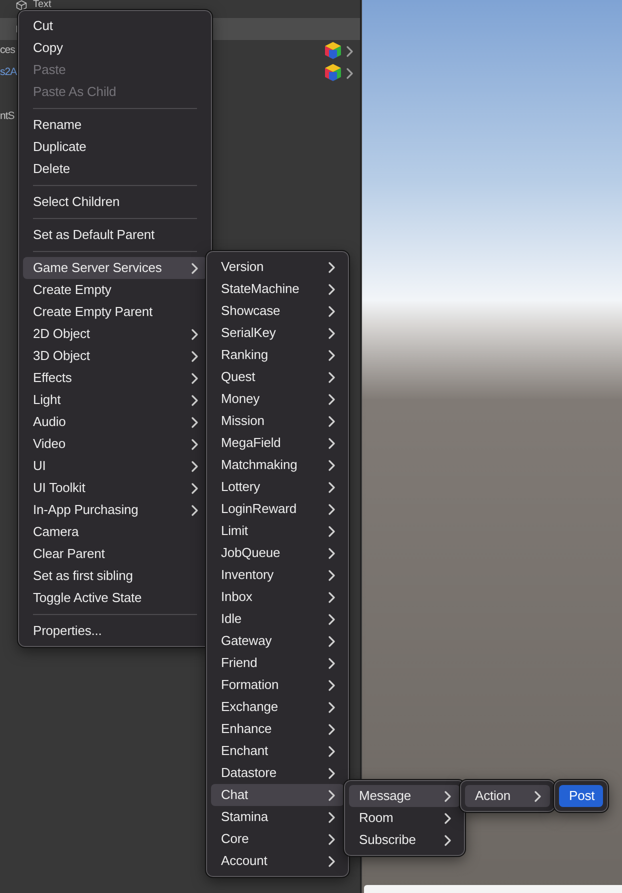 This screenshot has width=622, height=893. Describe the element at coordinates (115, 598) in the screenshot. I see `menu-item: Toggle Active State` at that location.